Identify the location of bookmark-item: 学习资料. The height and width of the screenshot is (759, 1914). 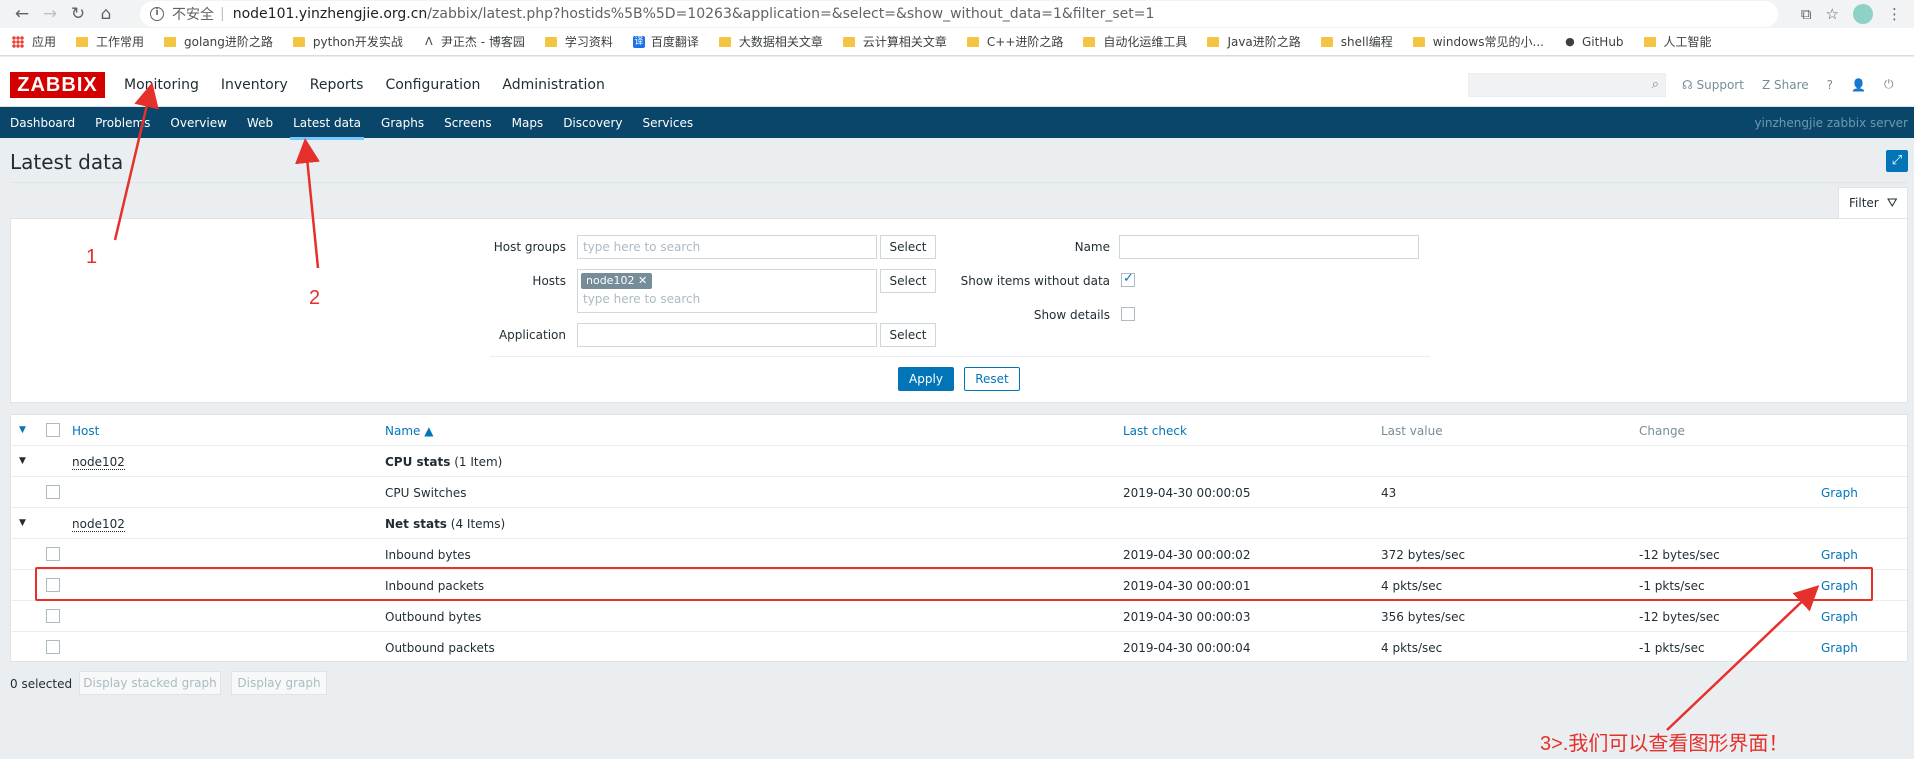
(578, 41).